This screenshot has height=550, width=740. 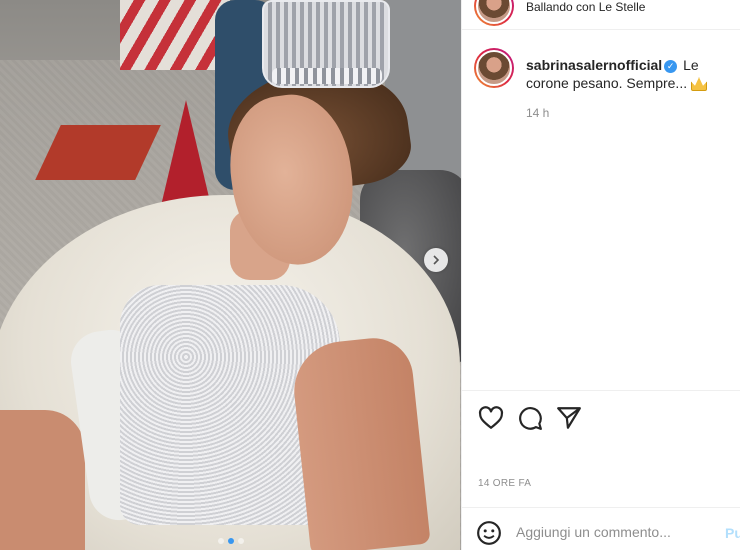 What do you see at coordinates (671, 66) in the screenshot?
I see `verified-badge-icon: ✓` at bounding box center [671, 66].